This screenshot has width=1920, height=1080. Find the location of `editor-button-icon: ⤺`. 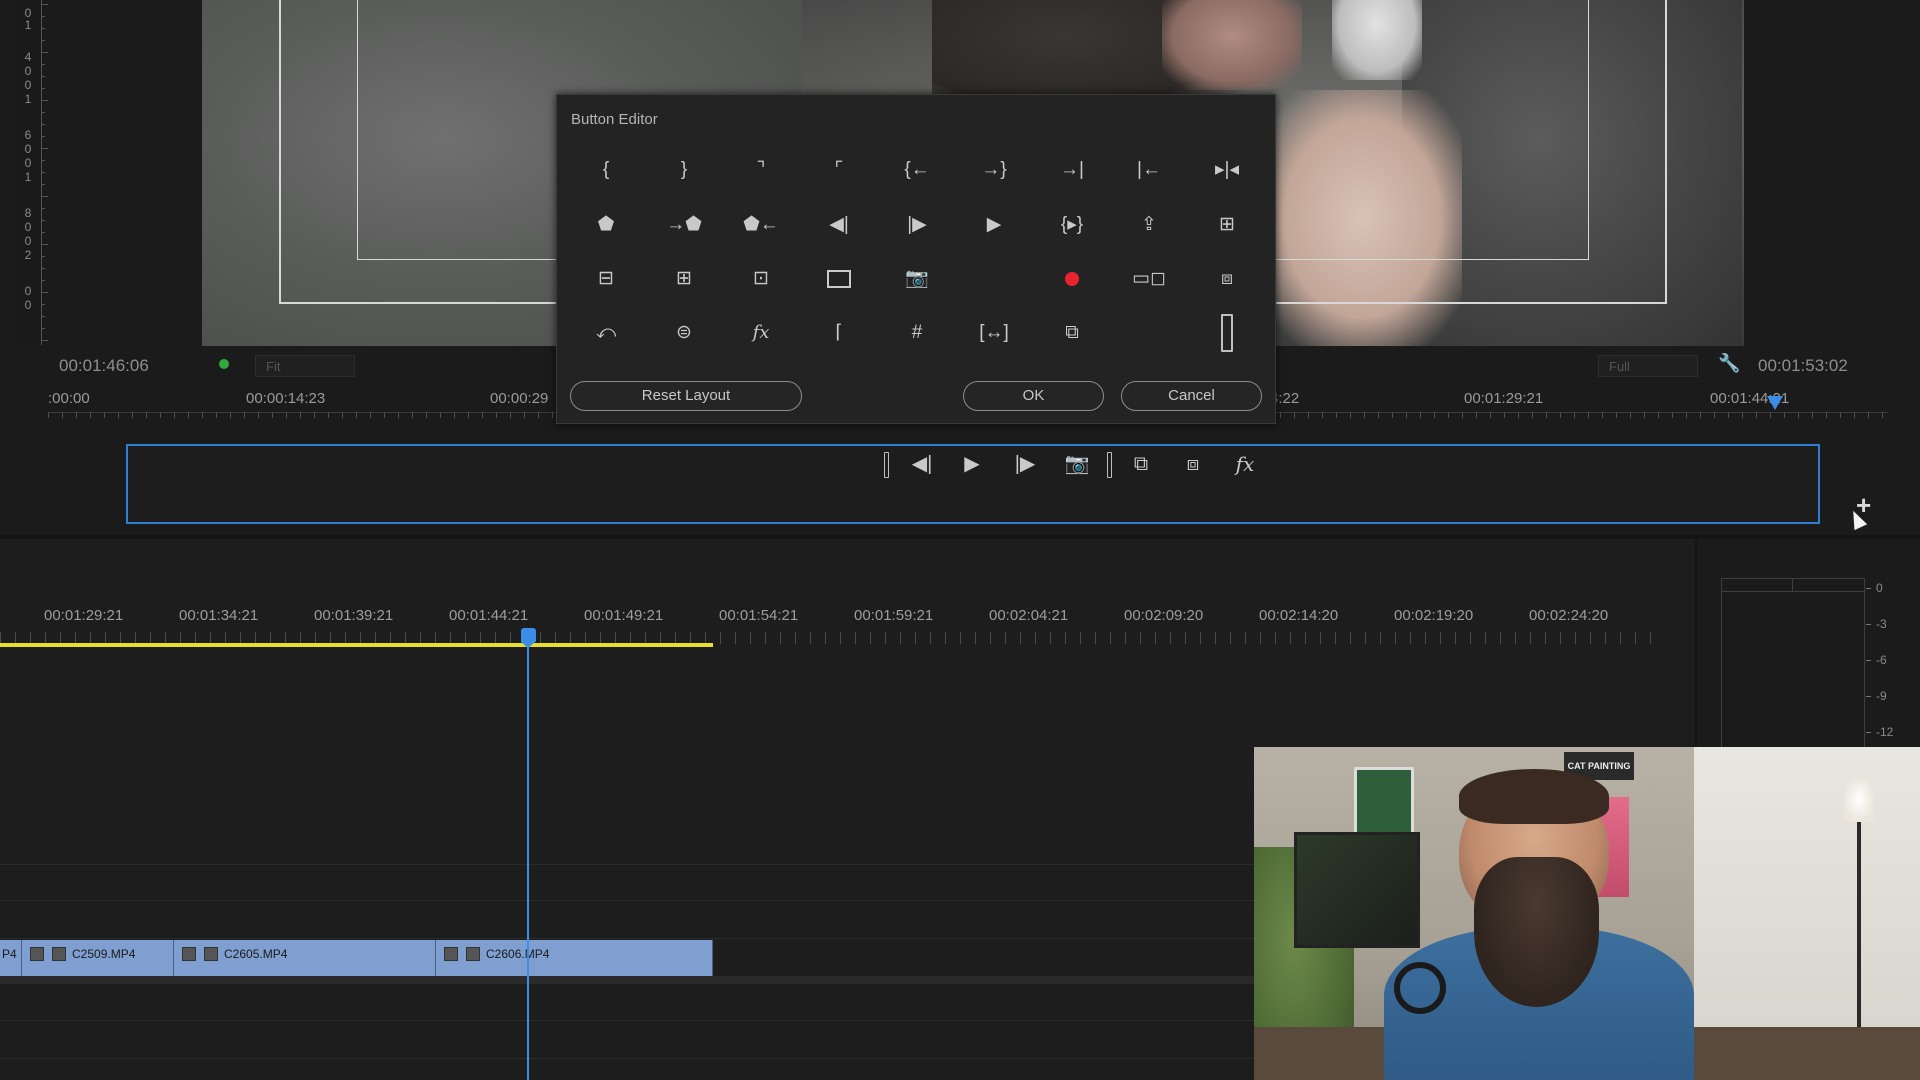

editor-button-icon: ⤺ is located at coordinates (606, 333).